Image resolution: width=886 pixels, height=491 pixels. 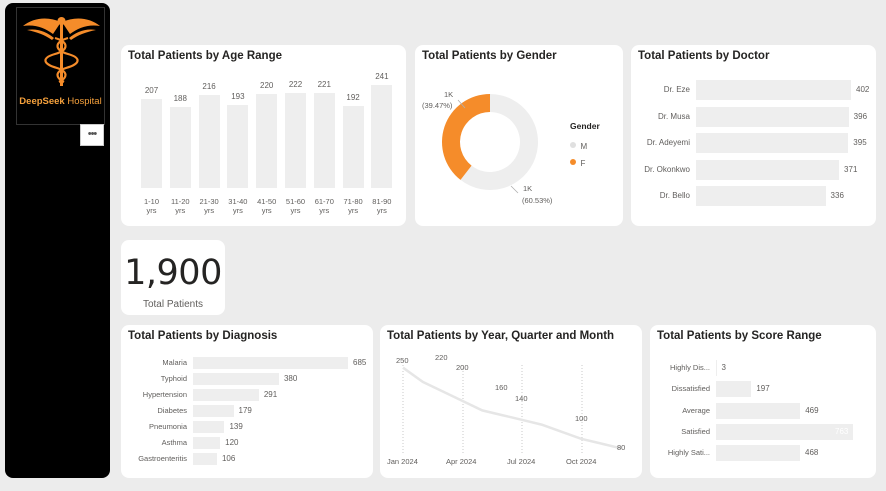 What do you see at coordinates (295, 84) in the screenshot?
I see `age-value-label: 222` at bounding box center [295, 84].